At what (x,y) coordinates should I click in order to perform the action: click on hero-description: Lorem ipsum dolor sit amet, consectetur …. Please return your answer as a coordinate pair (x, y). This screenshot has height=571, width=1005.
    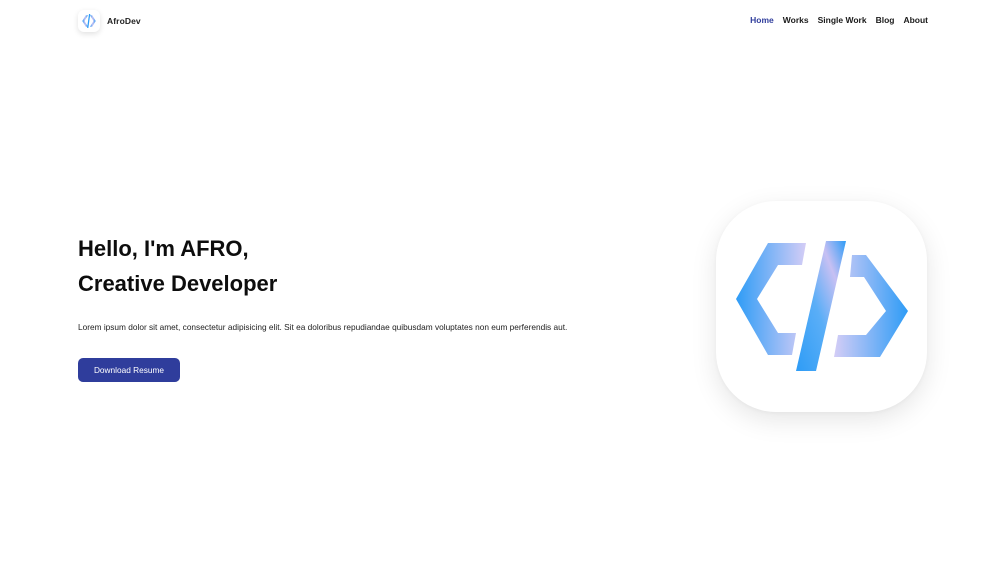
    Looking at the image, I should click on (323, 327).